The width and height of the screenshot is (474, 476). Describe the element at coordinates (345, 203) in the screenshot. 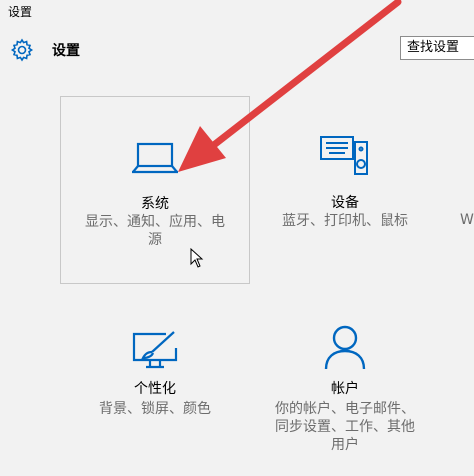

I see `tile-title: 设备` at that location.